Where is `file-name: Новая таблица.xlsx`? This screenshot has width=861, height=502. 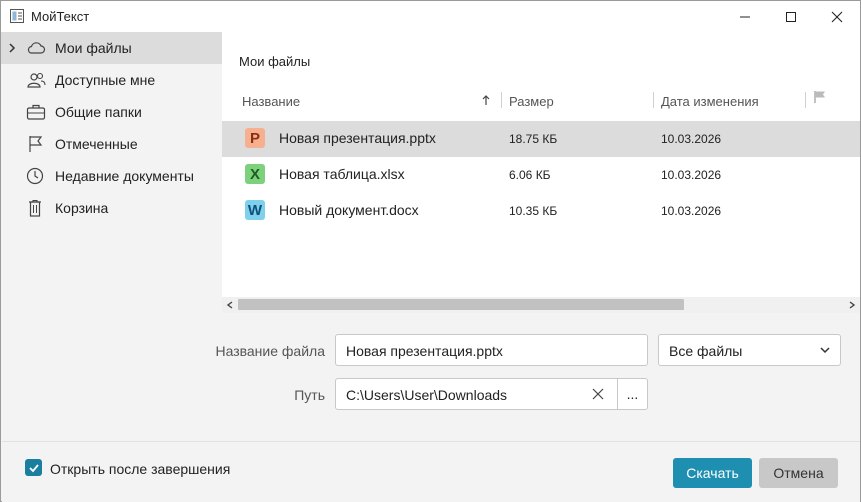
file-name: Новая таблица.xlsx is located at coordinates (342, 174).